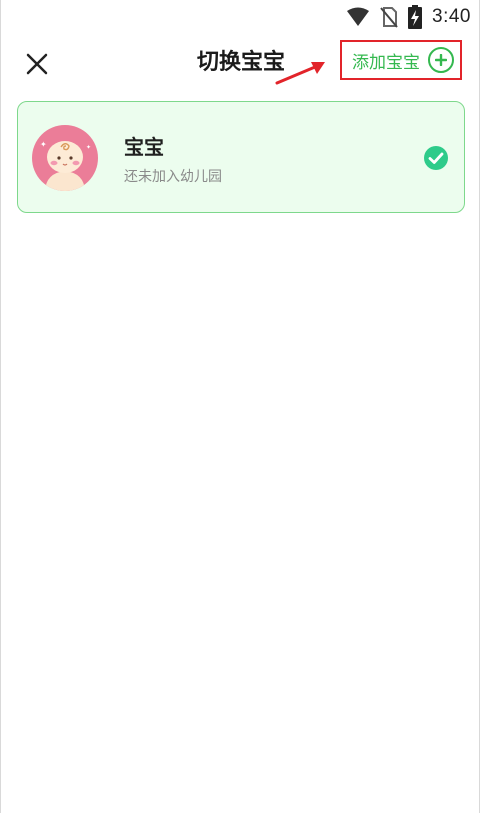 The height and width of the screenshot is (813, 480). I want to click on check-circle-icon, so click(436, 158).